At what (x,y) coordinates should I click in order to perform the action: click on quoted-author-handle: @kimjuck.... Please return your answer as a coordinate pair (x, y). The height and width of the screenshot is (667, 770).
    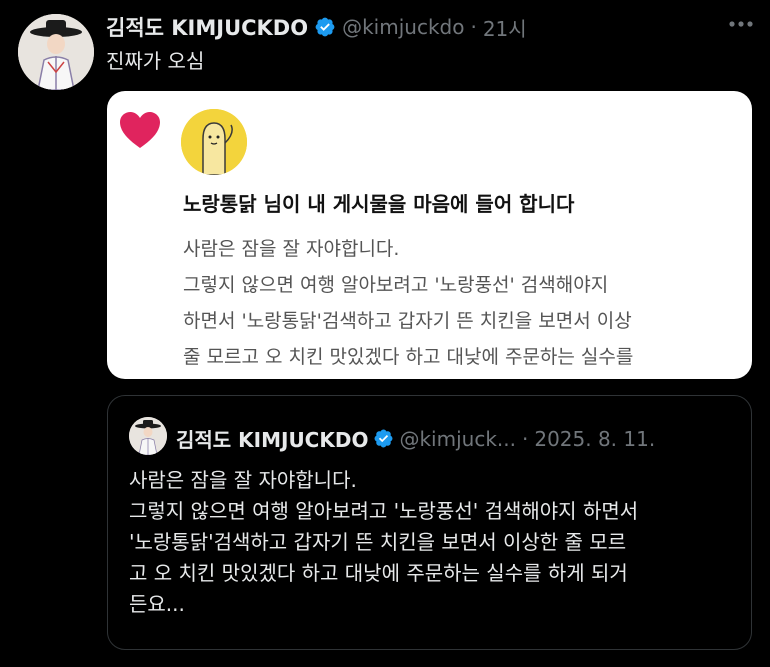
    Looking at the image, I should click on (457, 439).